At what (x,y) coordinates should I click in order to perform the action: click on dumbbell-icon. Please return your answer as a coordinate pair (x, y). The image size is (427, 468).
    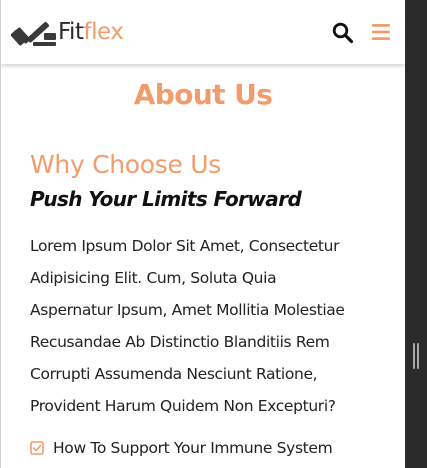
    Looking at the image, I should click on (33, 33).